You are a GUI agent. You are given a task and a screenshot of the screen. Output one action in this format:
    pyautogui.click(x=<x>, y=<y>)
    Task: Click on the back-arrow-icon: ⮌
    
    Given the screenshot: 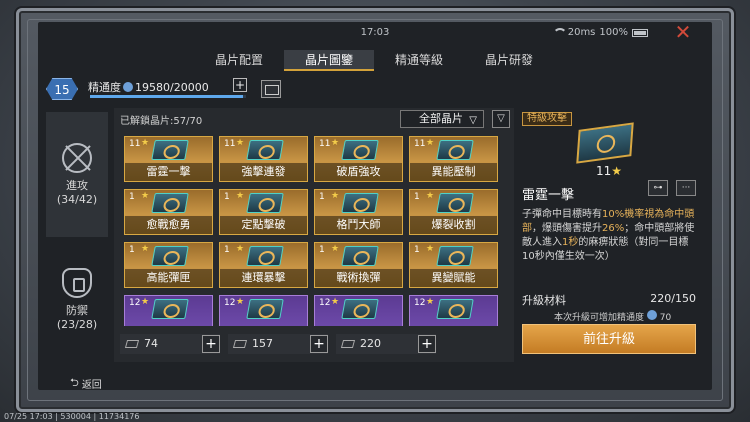 What is the action you would take?
    pyautogui.click(x=74, y=382)
    